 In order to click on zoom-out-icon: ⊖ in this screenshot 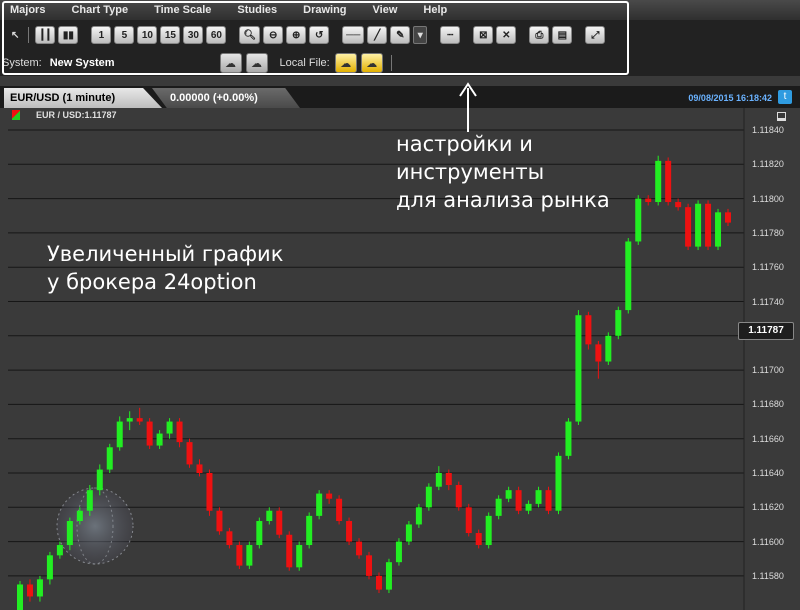, I will do `click(273, 35)`.